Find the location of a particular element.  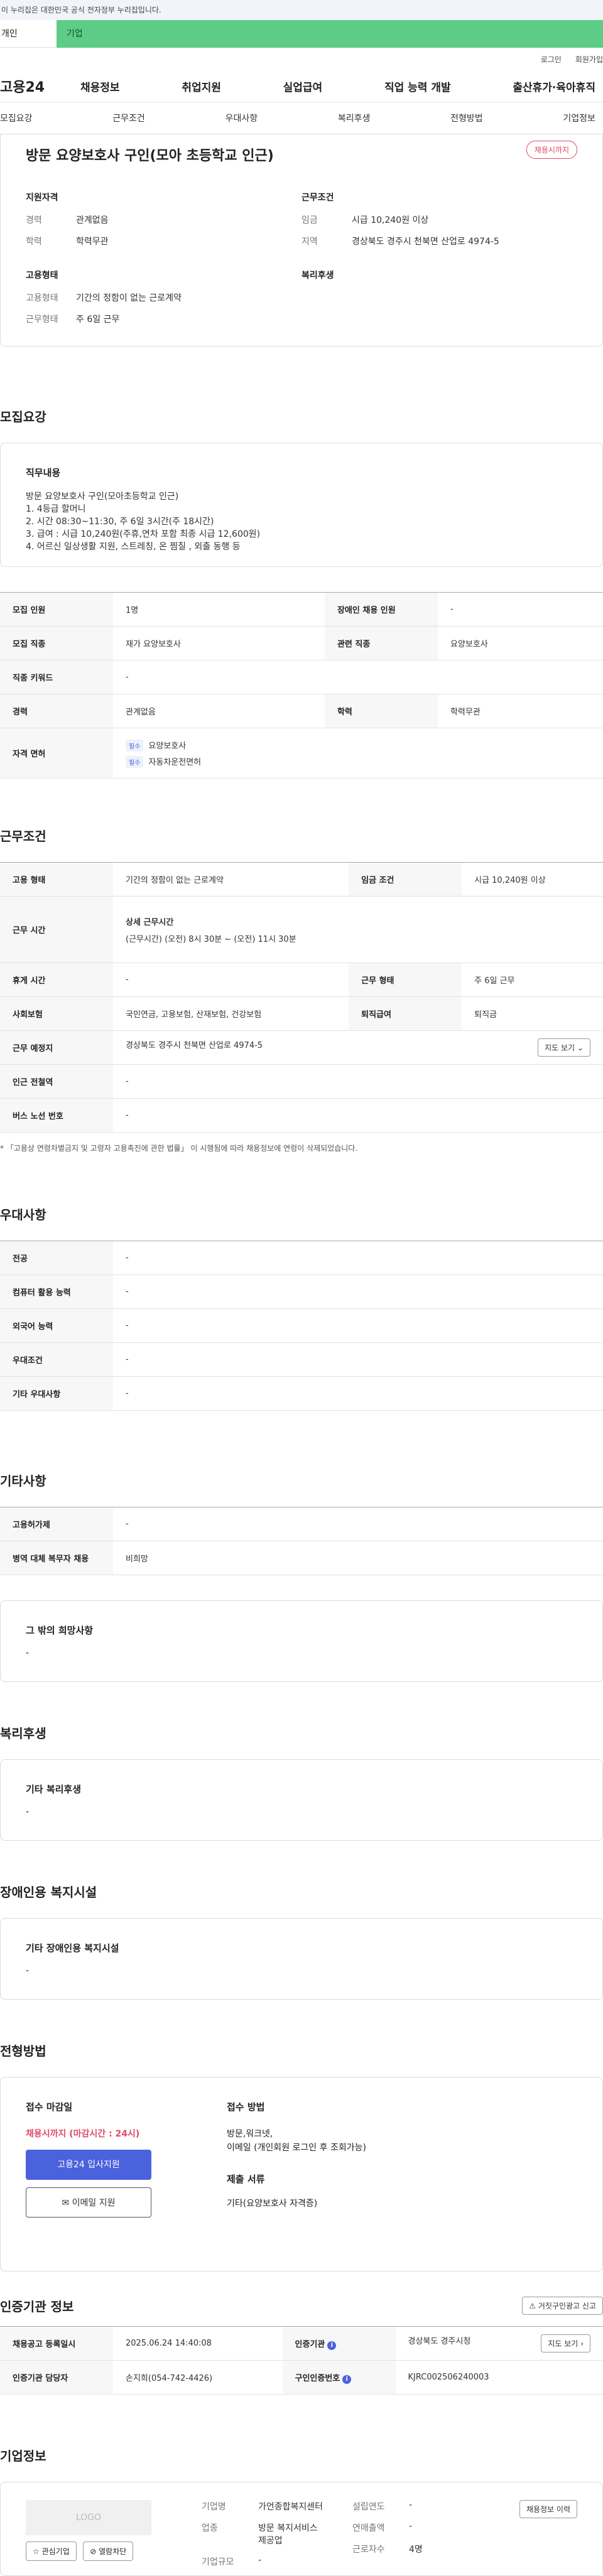

menu-skill-development: 직업 능력 개발 is located at coordinates (417, 86).